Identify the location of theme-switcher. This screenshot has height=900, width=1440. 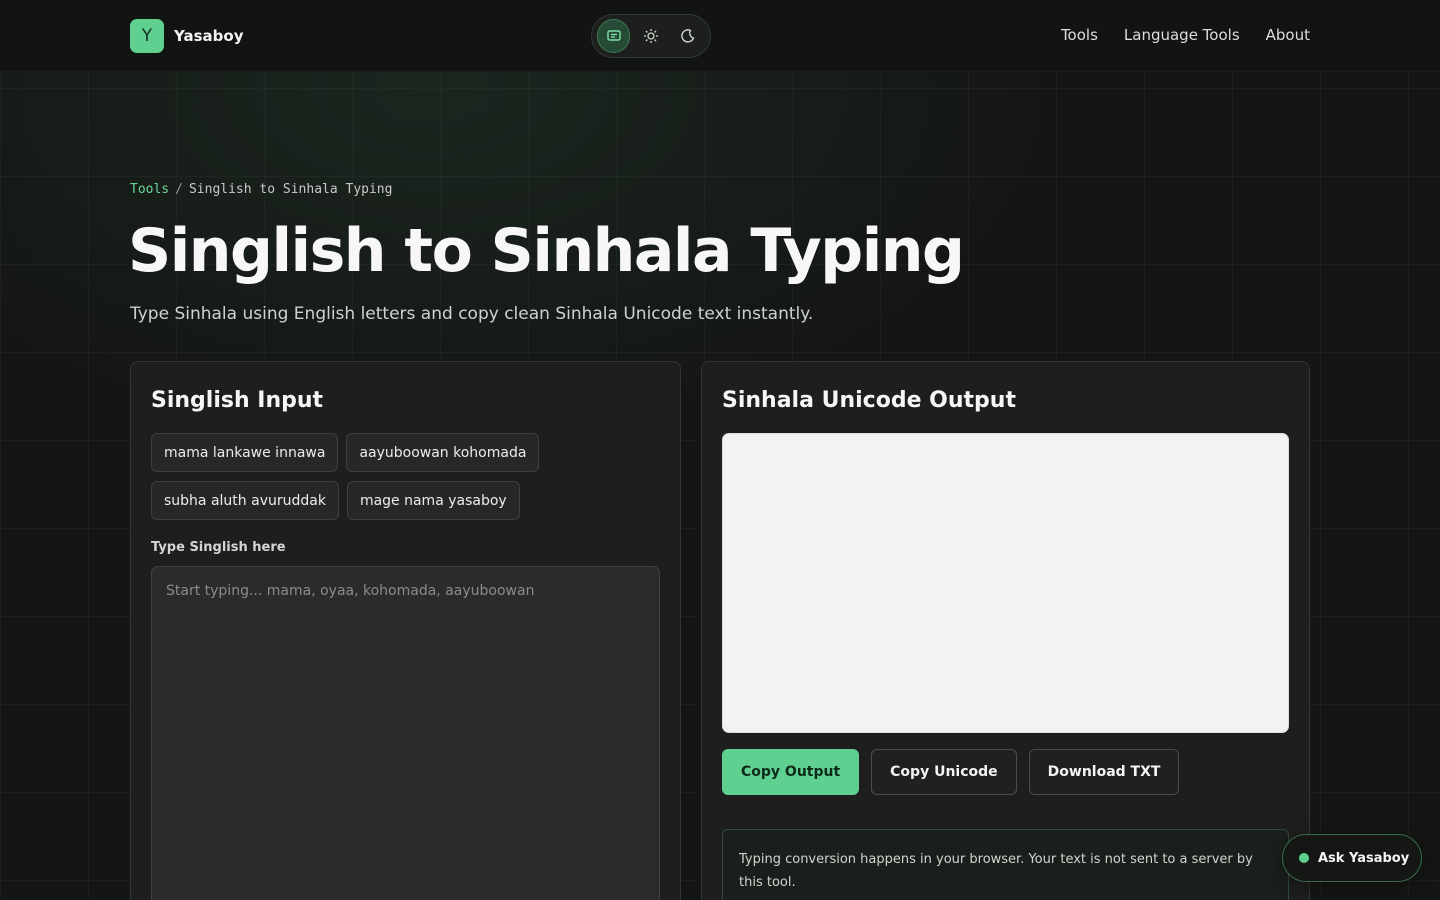
(651, 36).